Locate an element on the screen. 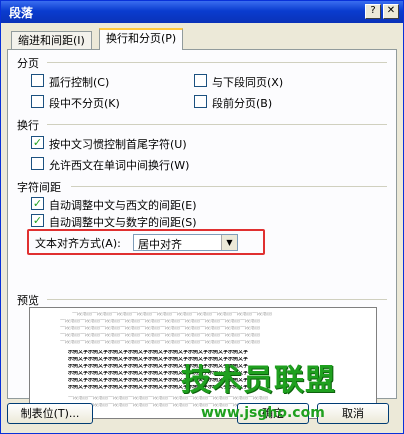 The width and height of the screenshot is (404, 434). tab-label: 缩进和间距(I) is located at coordinates (51, 40).